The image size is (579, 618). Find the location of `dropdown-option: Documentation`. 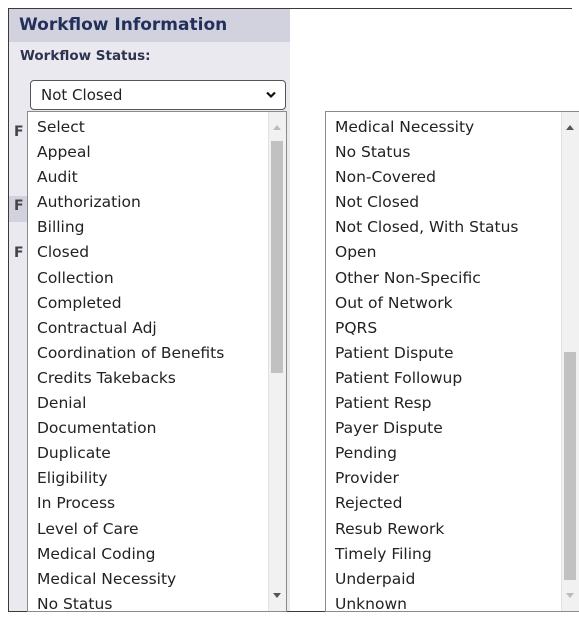

dropdown-option: Documentation is located at coordinates (130, 428).